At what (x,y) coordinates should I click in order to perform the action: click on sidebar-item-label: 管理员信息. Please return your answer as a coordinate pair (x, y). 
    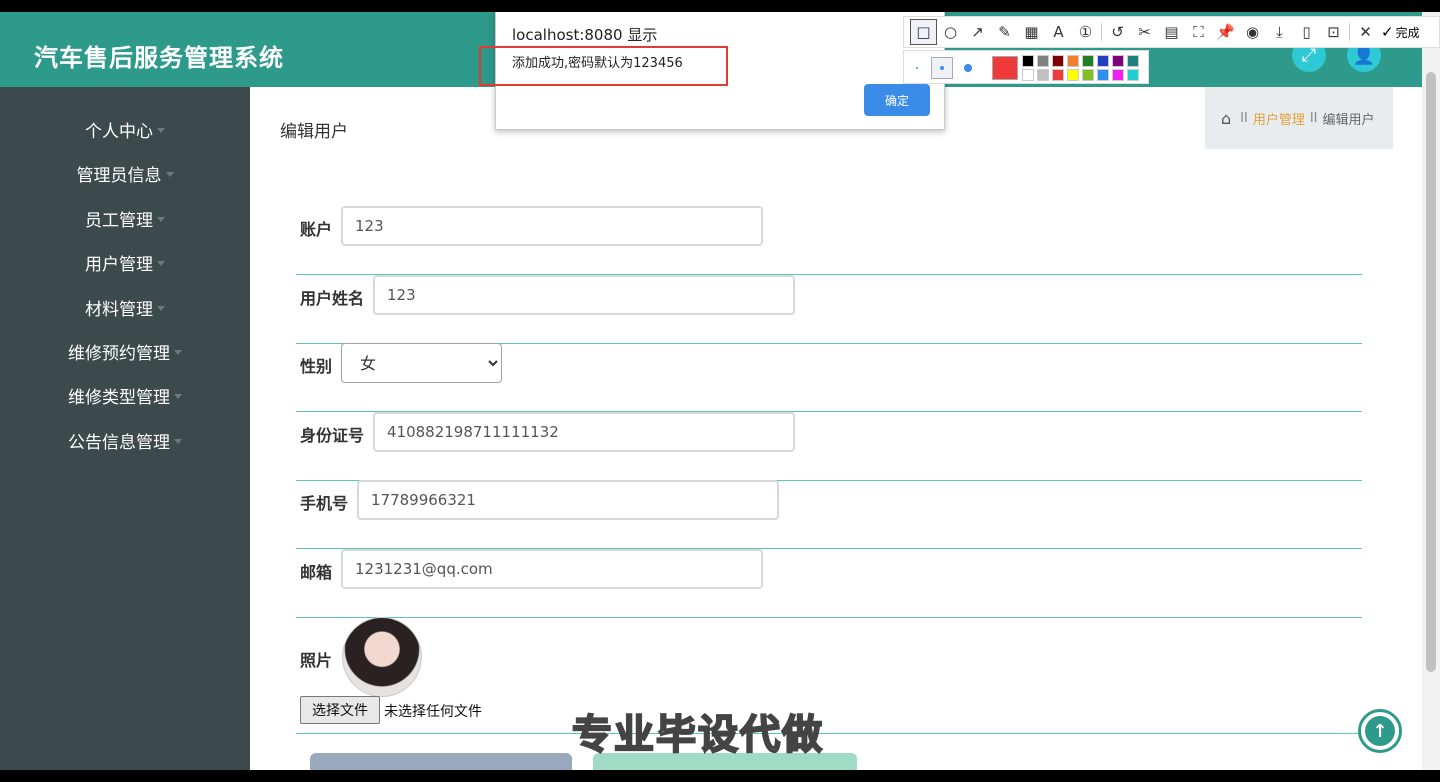
    Looking at the image, I should click on (119, 175).